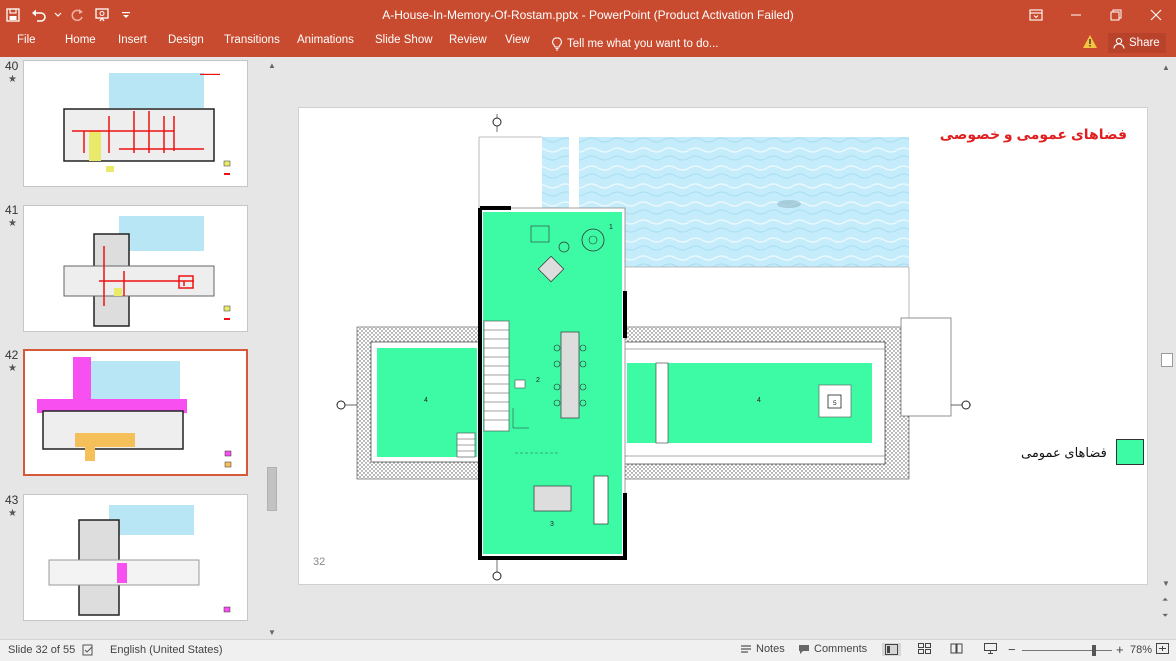 Image resolution: width=1176 pixels, height=661 pixels. What do you see at coordinates (891, 649) in the screenshot?
I see `normal-view-icon` at bounding box center [891, 649].